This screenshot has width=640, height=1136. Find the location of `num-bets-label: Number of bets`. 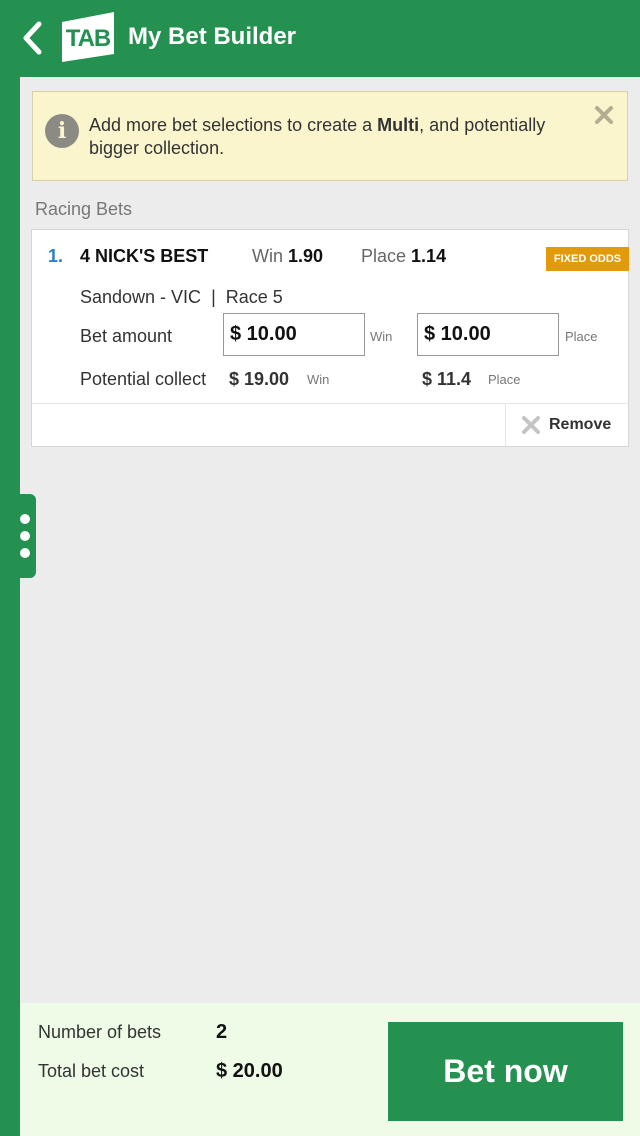

num-bets-label: Number of bets is located at coordinates (100, 1032).